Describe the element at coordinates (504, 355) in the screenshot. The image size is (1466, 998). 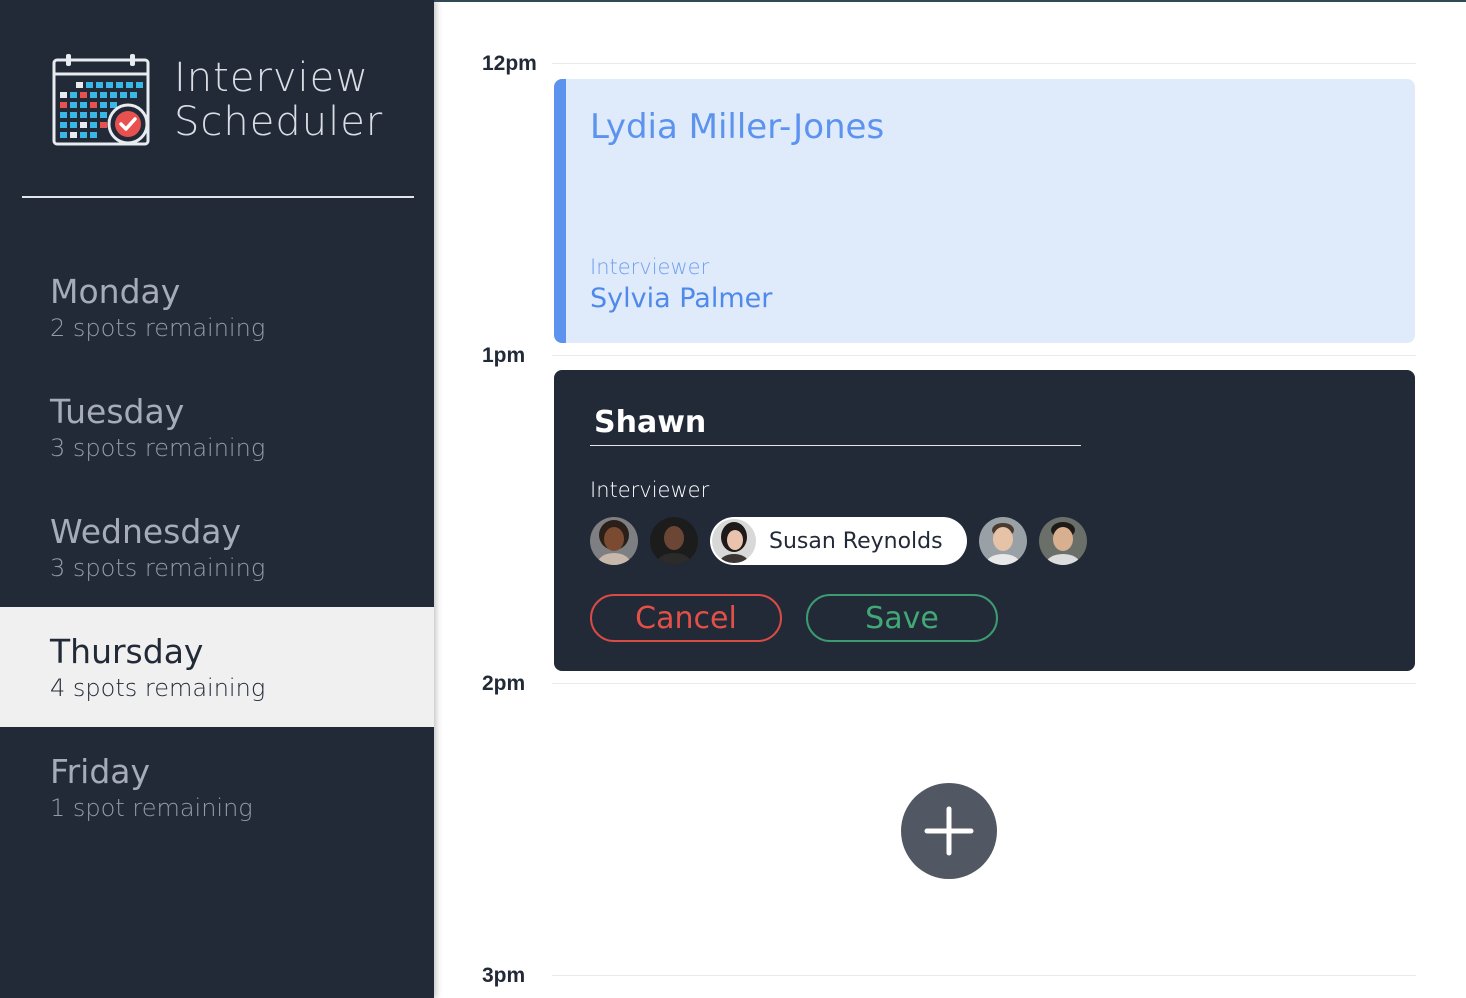
I see `time-label-1pm: 1pm` at that location.